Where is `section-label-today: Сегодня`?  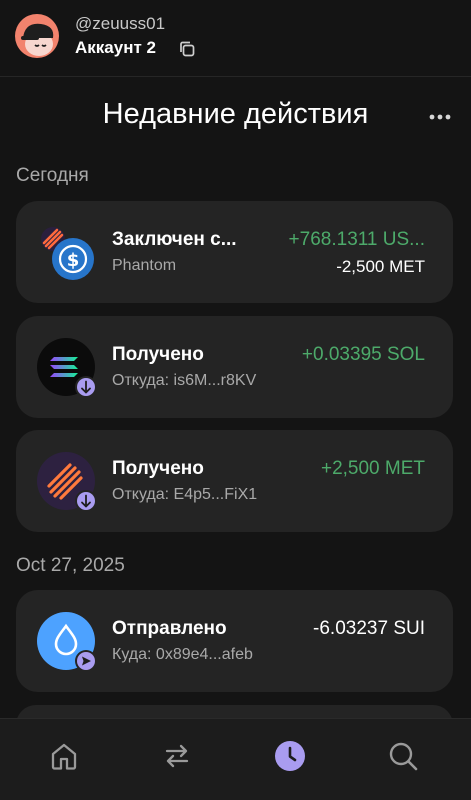
section-label-today: Сегодня is located at coordinates (52, 175).